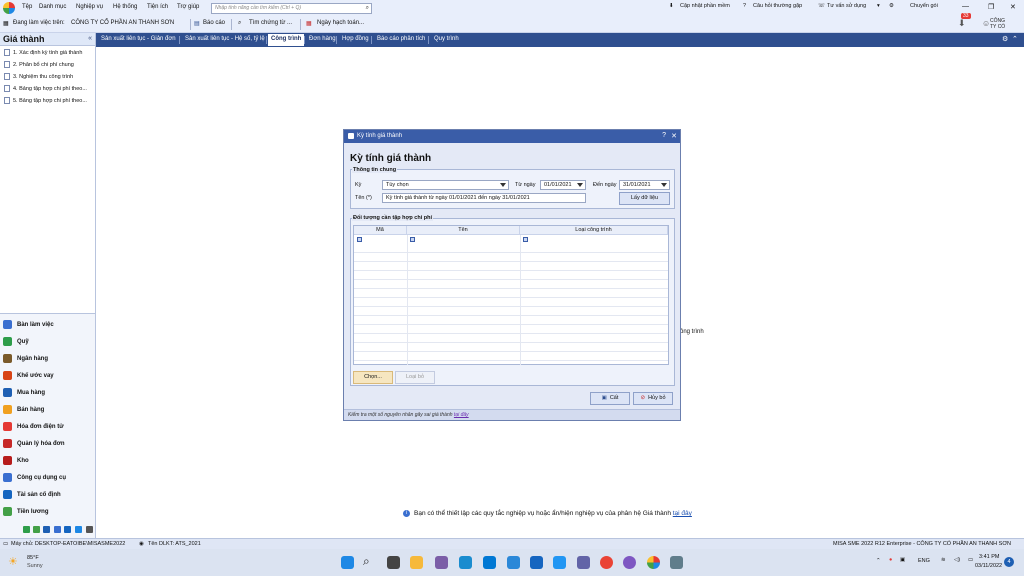  What do you see at coordinates (513, 562) in the screenshot?
I see `app-l-icon` at bounding box center [513, 562].